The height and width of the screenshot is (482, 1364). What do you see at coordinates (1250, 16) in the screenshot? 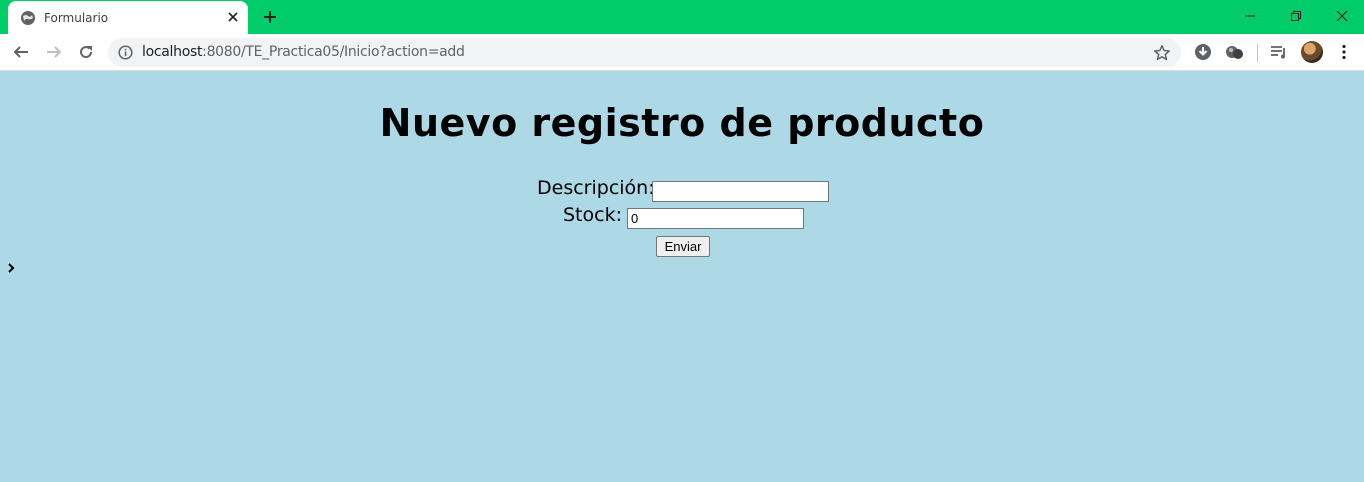
I see `minimize-button` at bounding box center [1250, 16].